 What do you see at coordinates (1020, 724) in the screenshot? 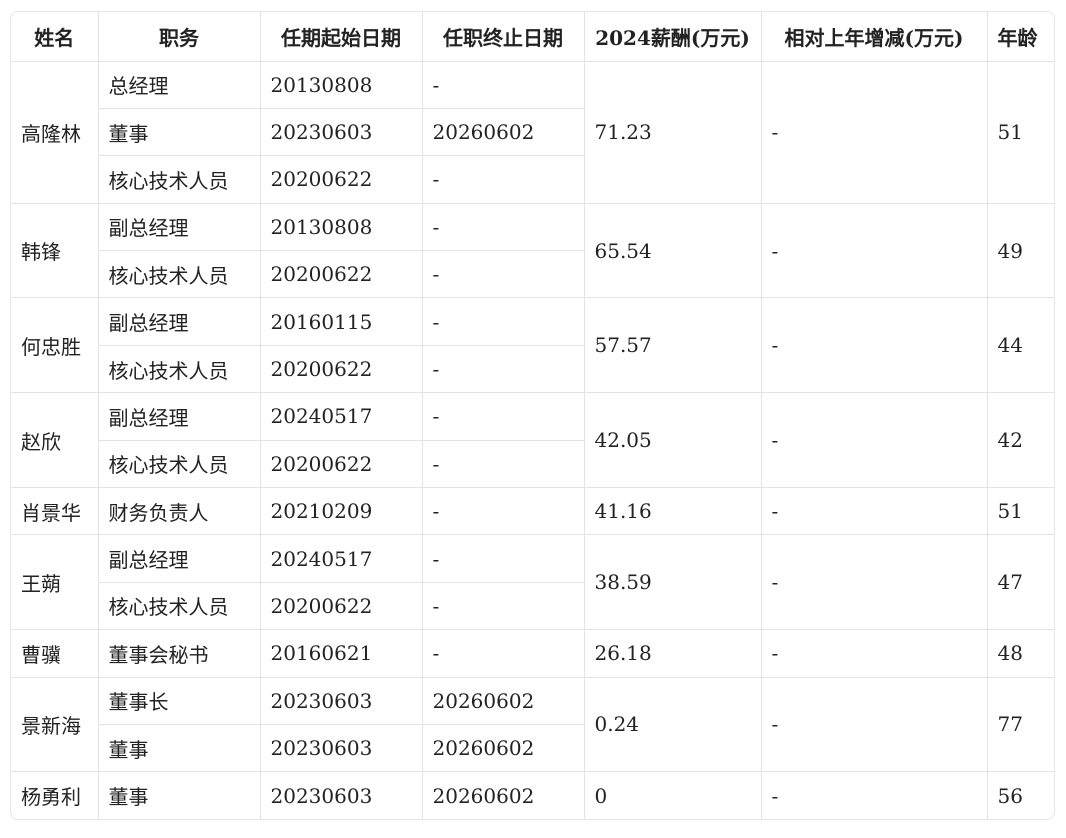
I see `person-age: 77` at bounding box center [1020, 724].